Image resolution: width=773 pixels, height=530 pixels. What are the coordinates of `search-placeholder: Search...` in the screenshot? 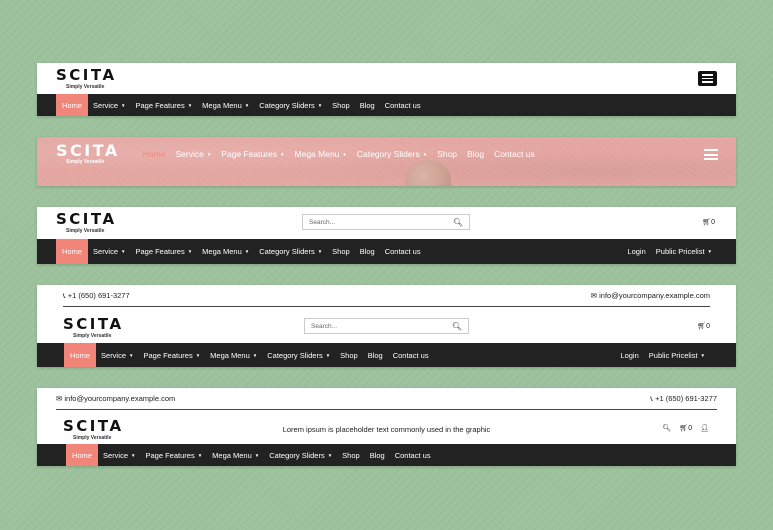 It's located at (324, 326).